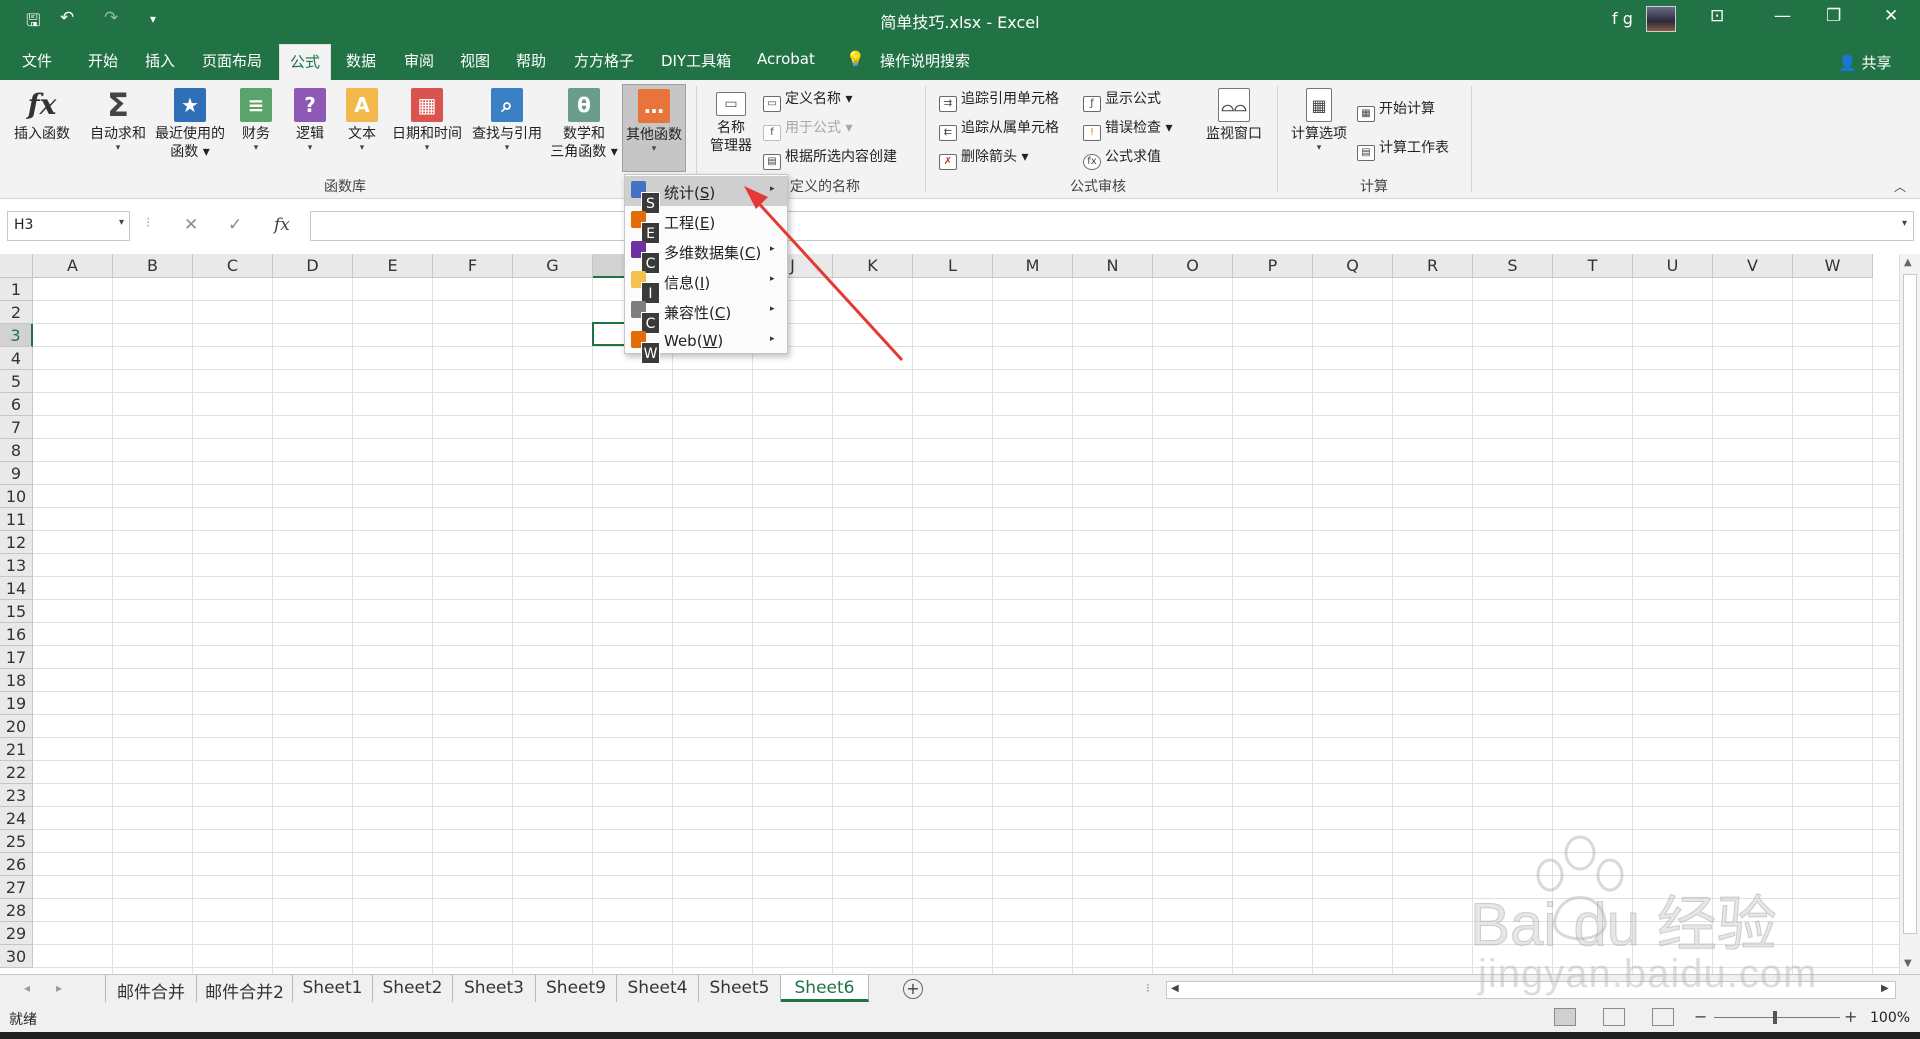  I want to click on scroll-up-icon: ▲, so click(1908, 262).